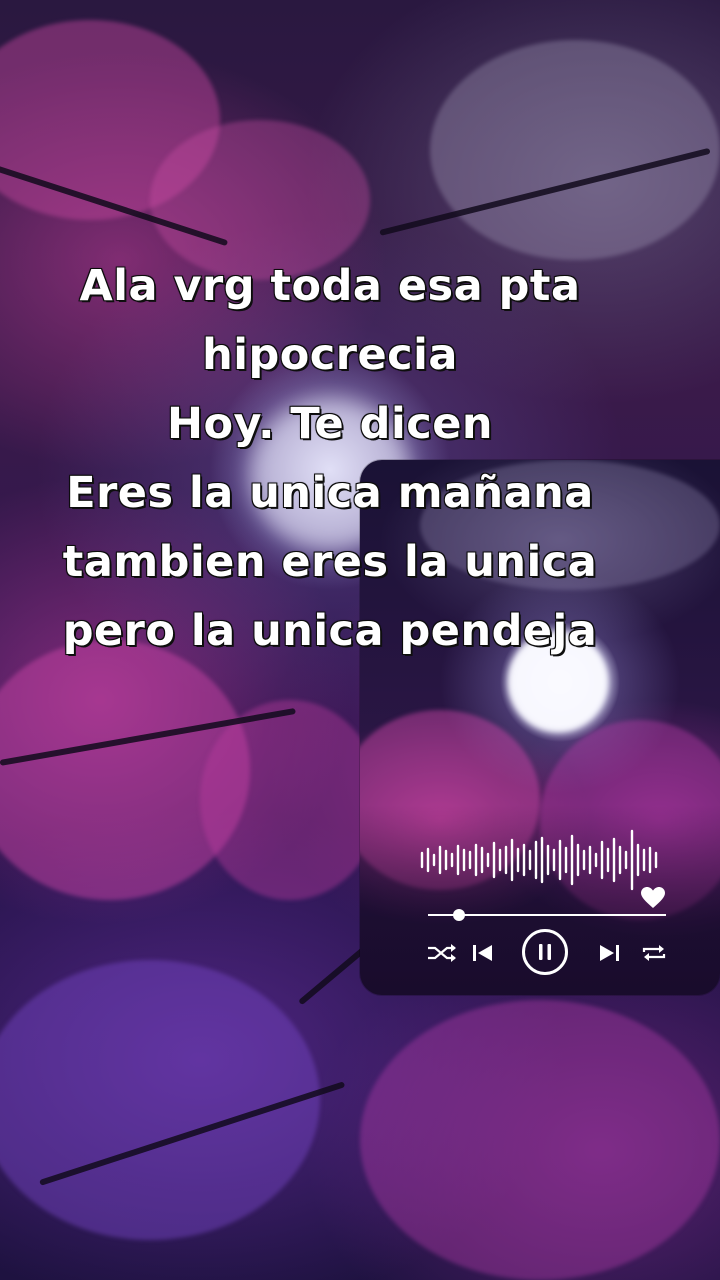 This screenshot has height=1280, width=720. I want to click on playback-progress-bar, so click(547, 915).